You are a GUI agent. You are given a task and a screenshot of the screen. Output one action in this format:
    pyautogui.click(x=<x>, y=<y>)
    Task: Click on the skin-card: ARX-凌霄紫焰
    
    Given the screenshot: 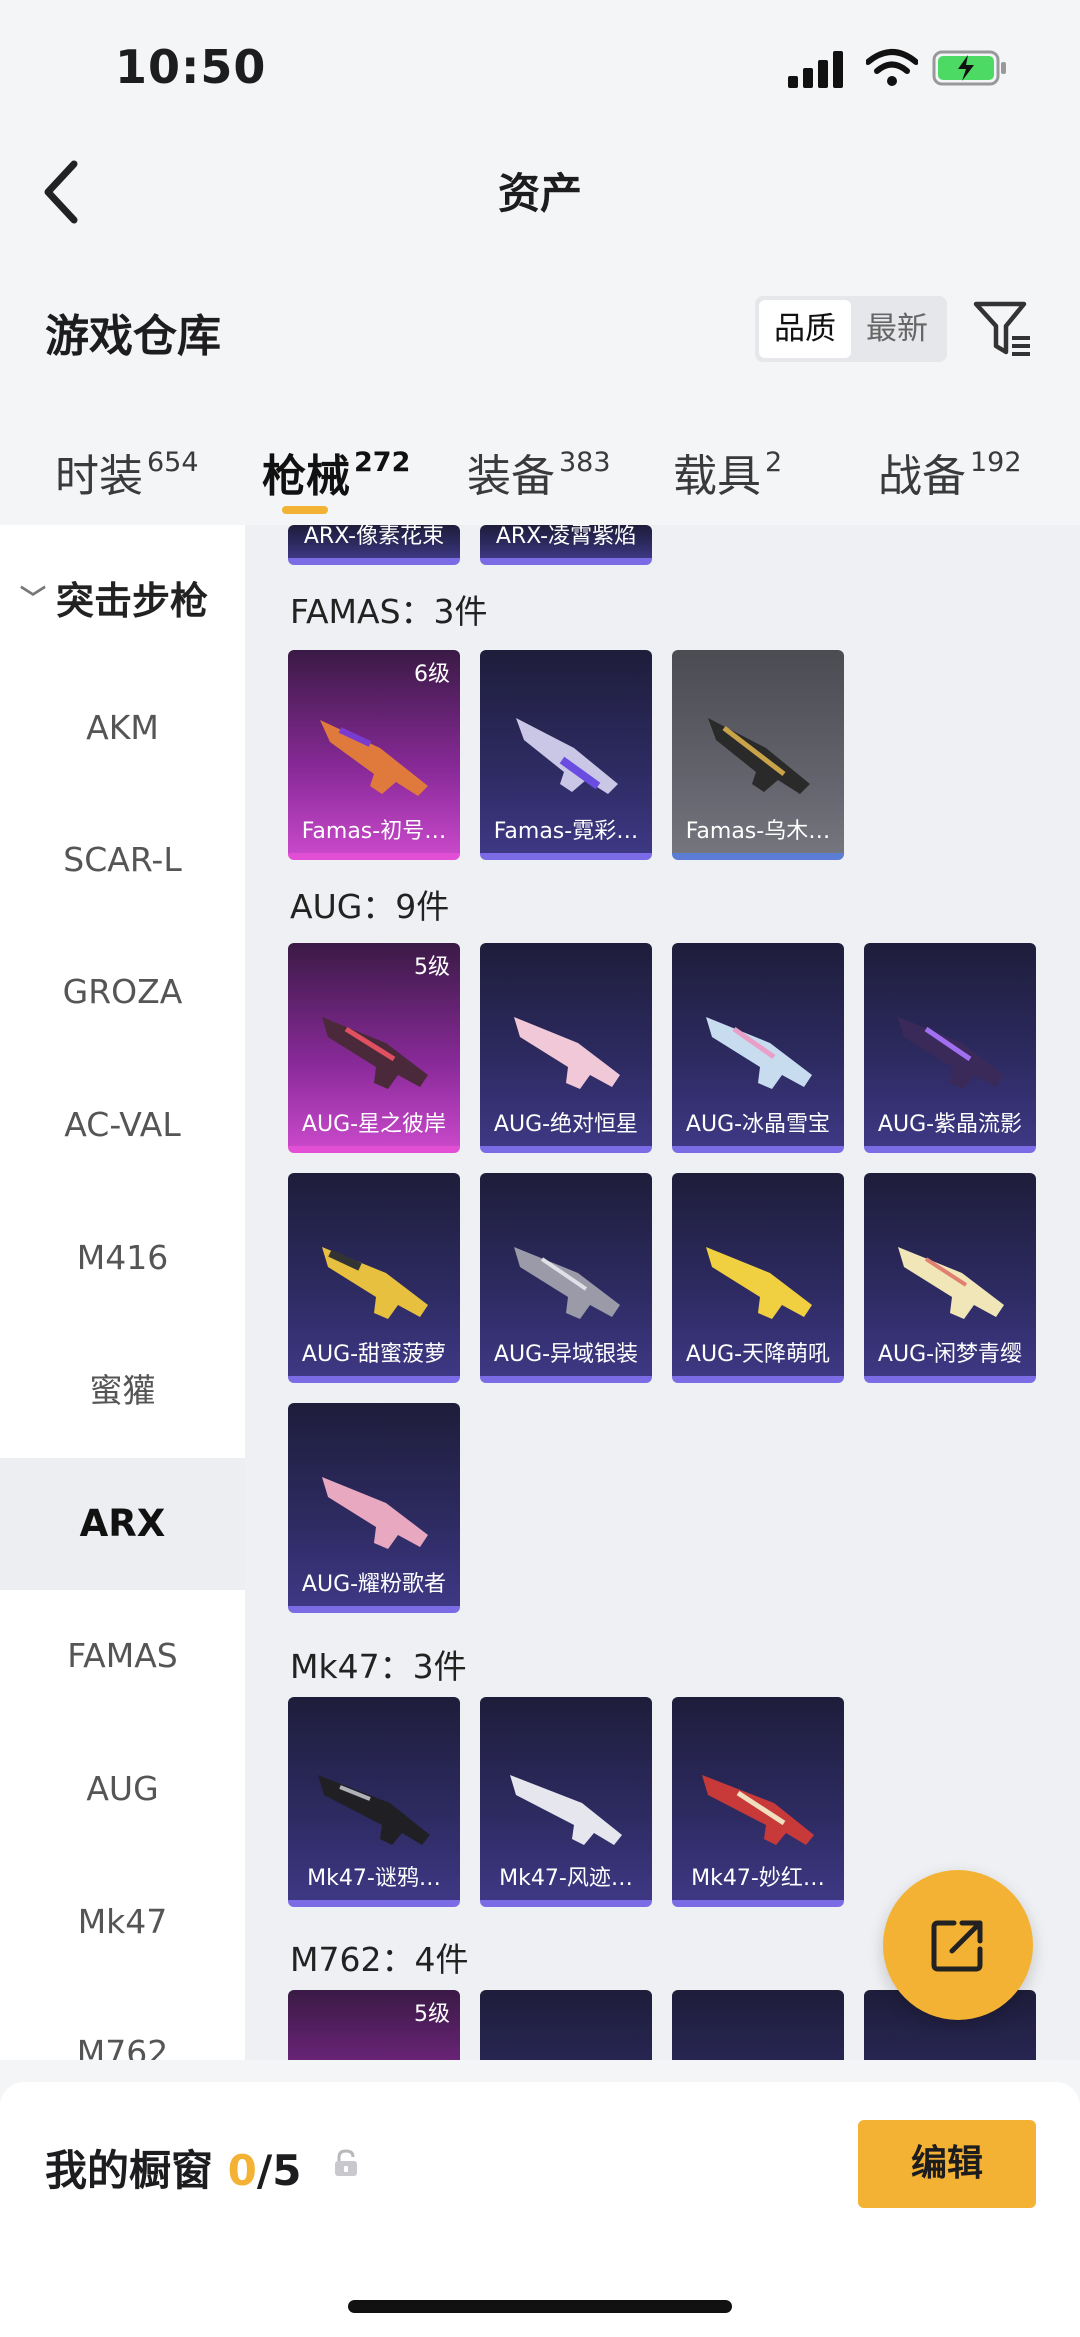 What is the action you would take?
    pyautogui.click(x=566, y=545)
    